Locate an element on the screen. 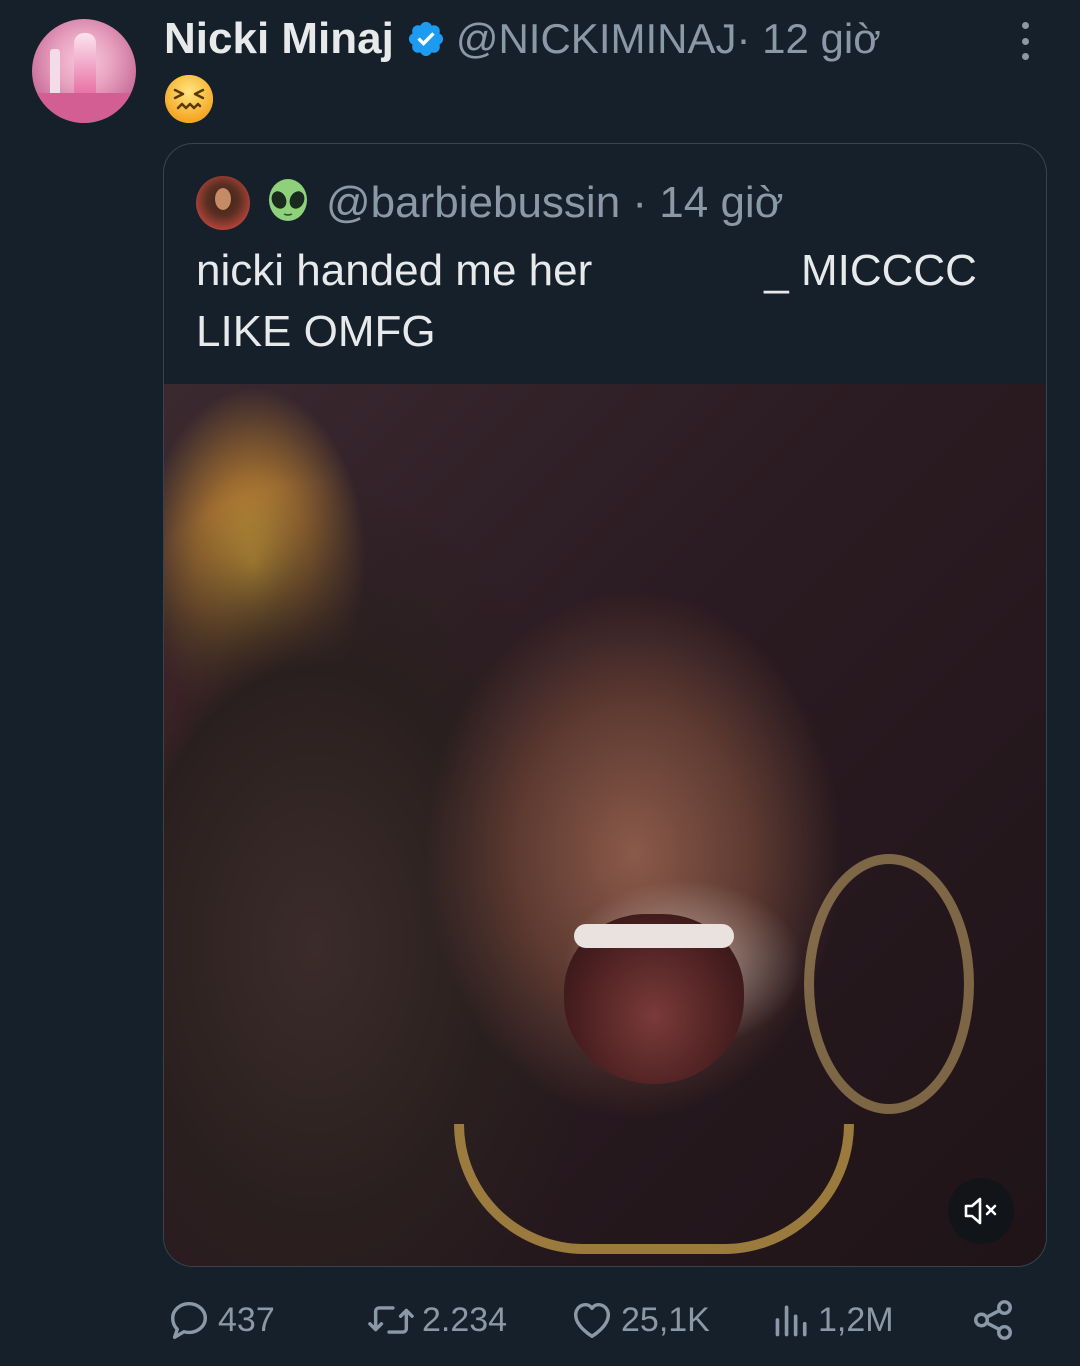 The width and height of the screenshot is (1080, 1366). post-header: Nicki Minaj @NICKIMINAJ · 12 giờ is located at coordinates (522, 39).